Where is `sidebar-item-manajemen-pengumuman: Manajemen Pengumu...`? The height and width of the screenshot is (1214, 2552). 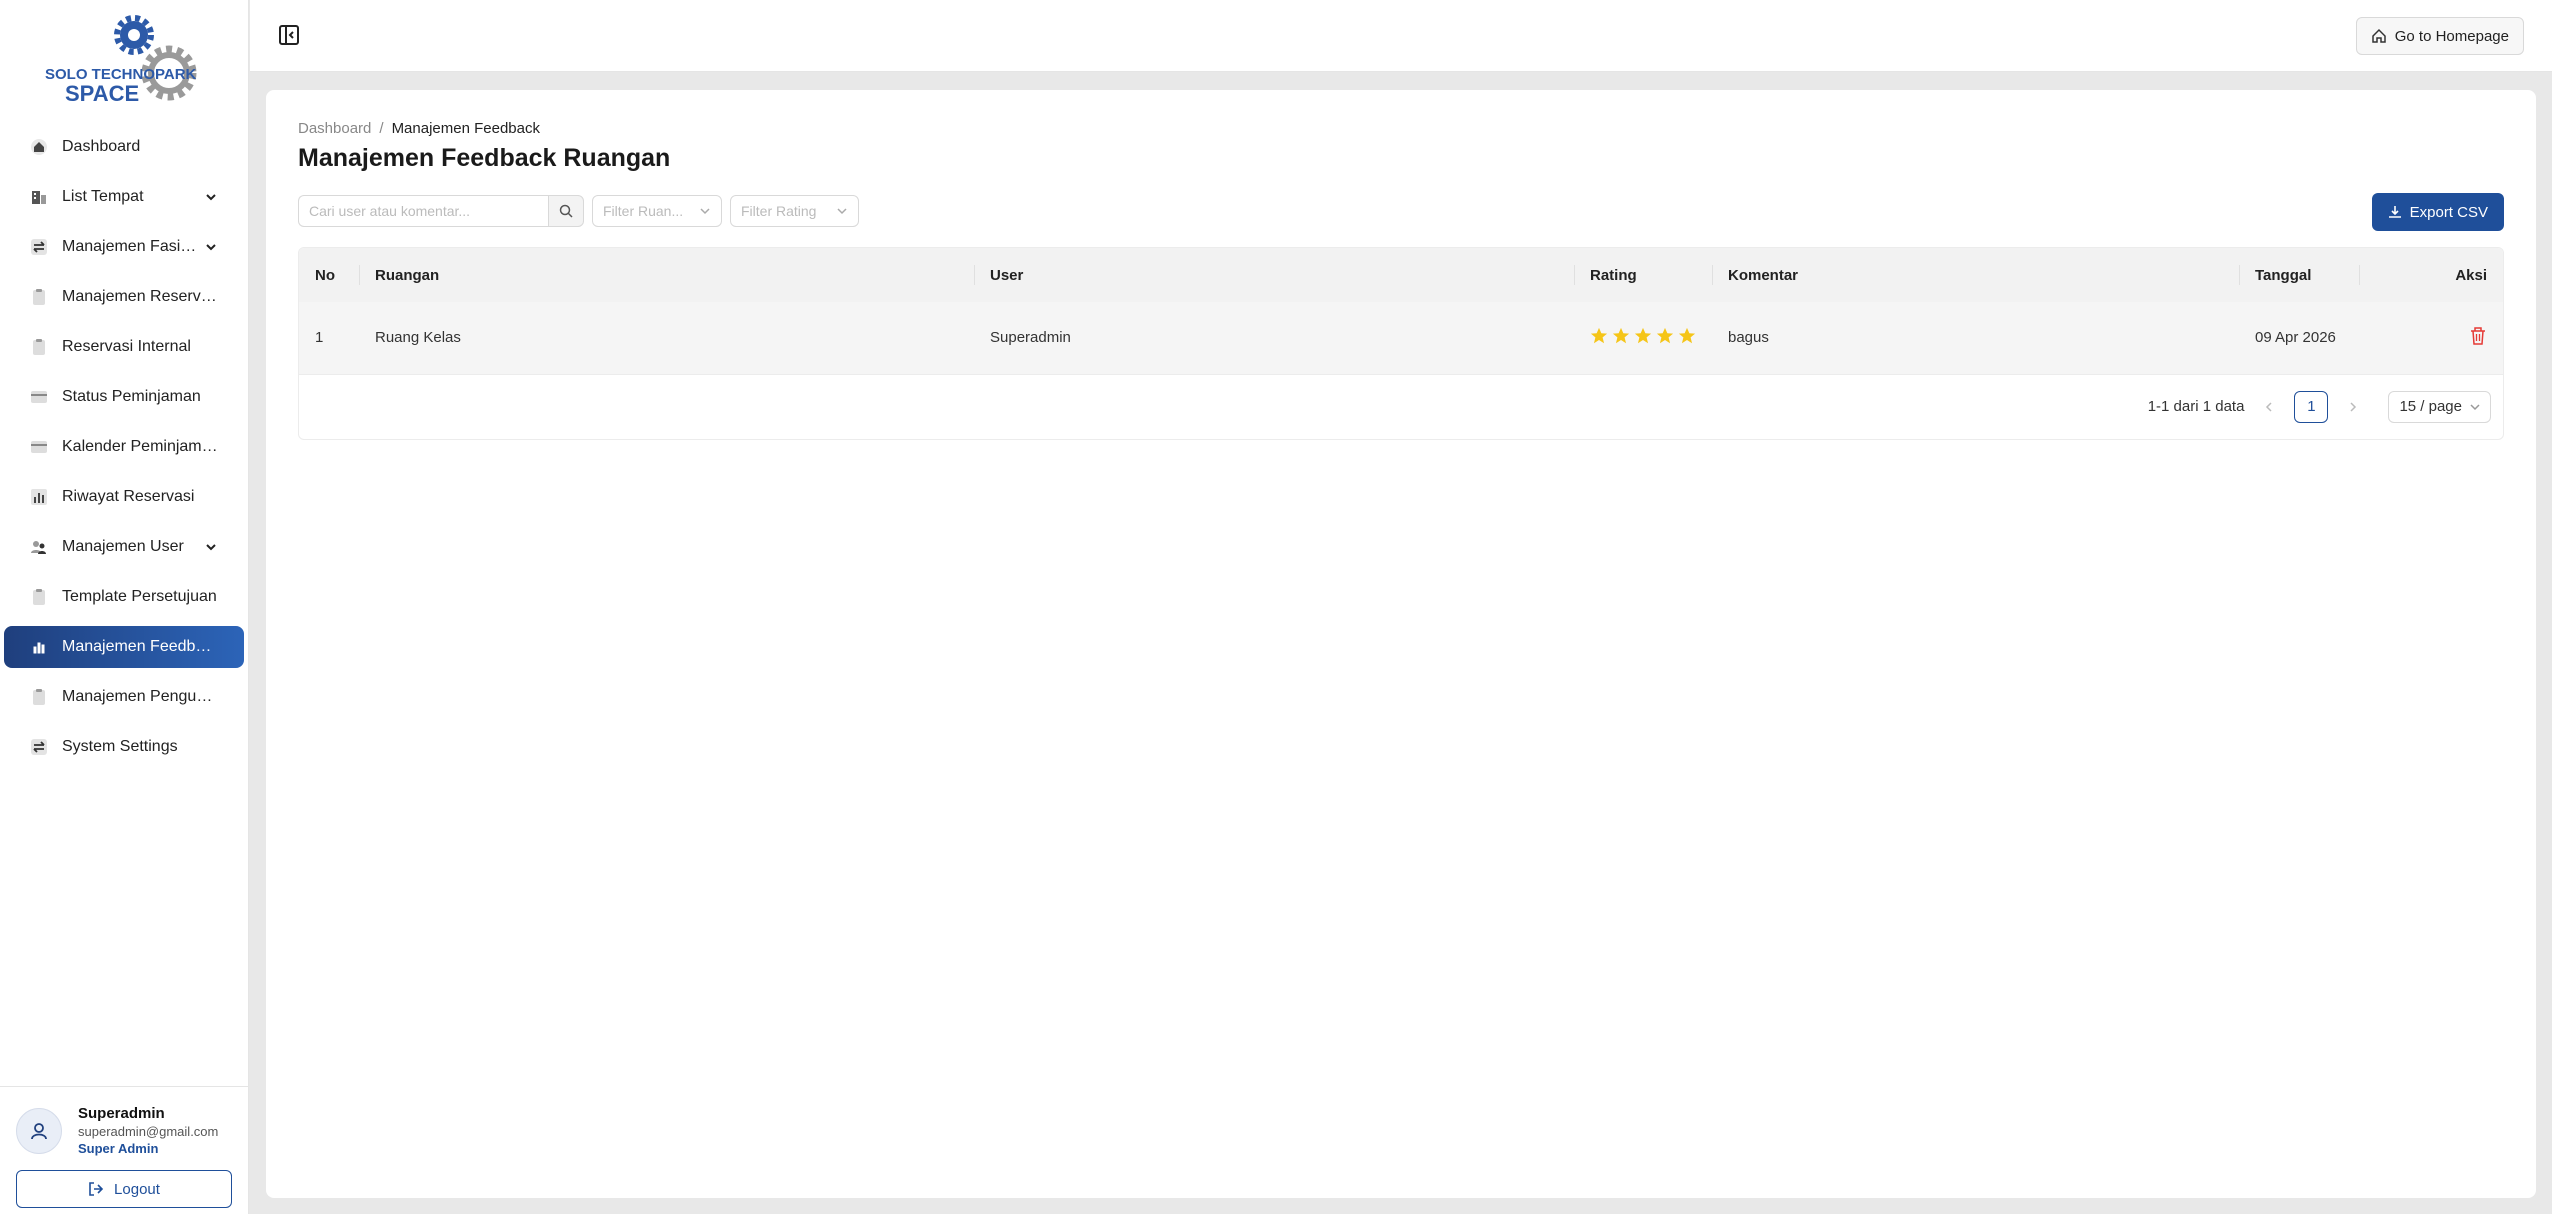
sidebar-item-manajemen-pengumuman: Manajemen Pengumu... is located at coordinates (124, 697).